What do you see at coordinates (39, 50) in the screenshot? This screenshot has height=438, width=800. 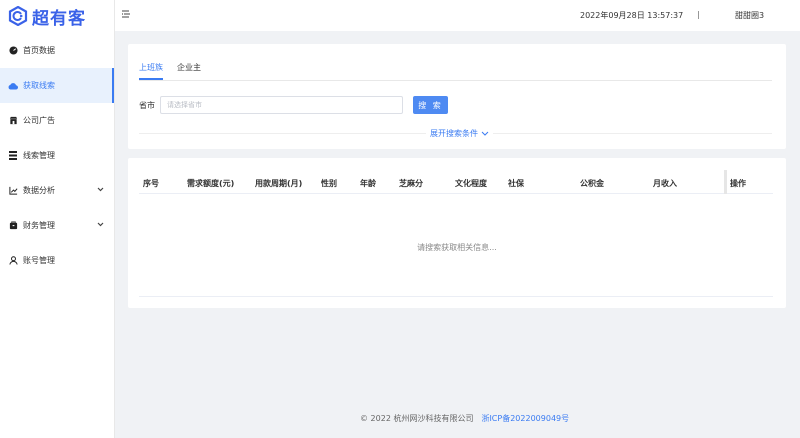 I see `sidebar-item-label: 首页数据` at bounding box center [39, 50].